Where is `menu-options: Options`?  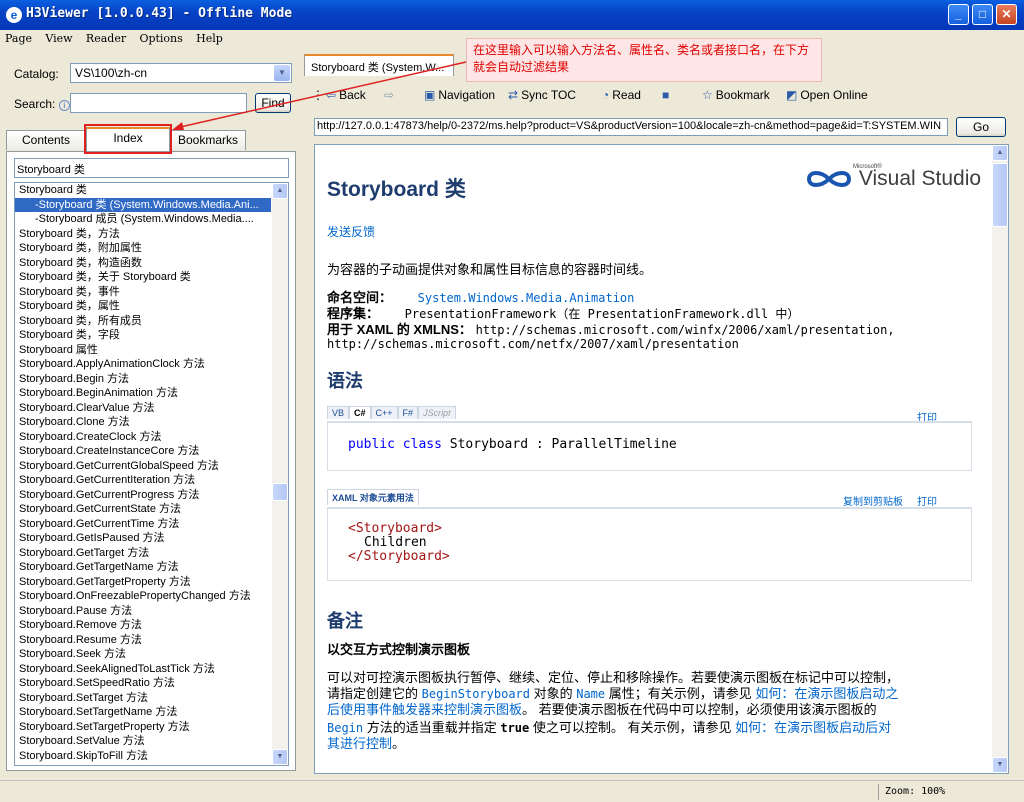
menu-options: Options is located at coordinates (160, 38).